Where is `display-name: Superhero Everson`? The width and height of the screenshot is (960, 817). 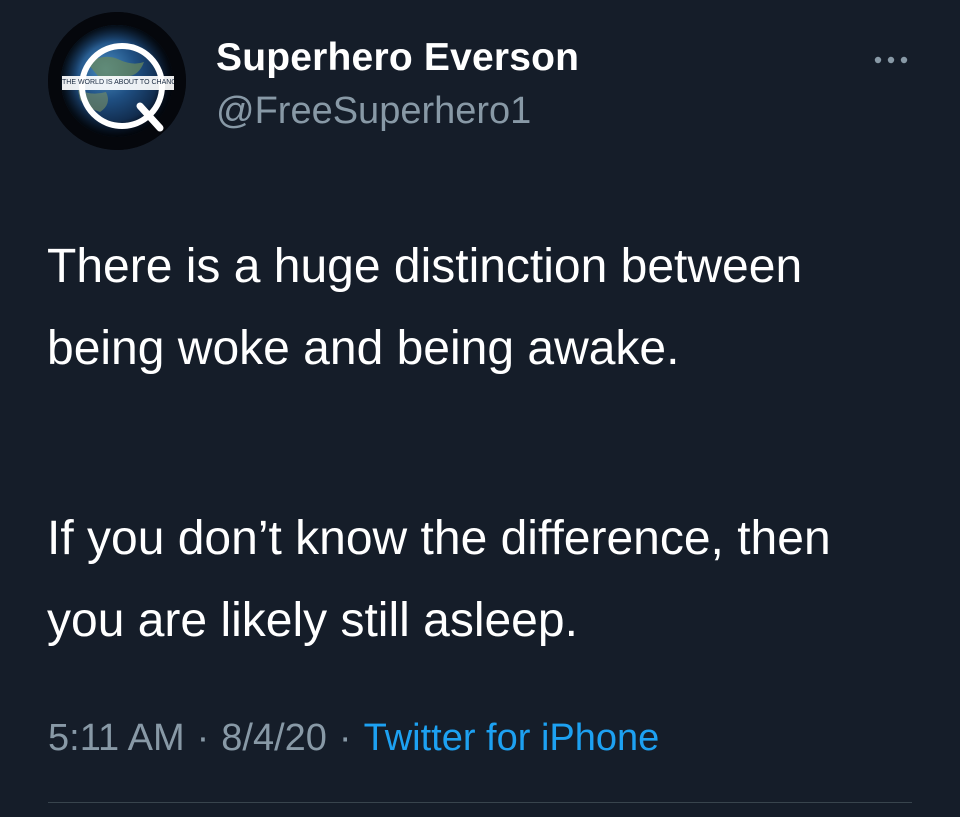
display-name: Superhero Everson is located at coordinates (397, 58).